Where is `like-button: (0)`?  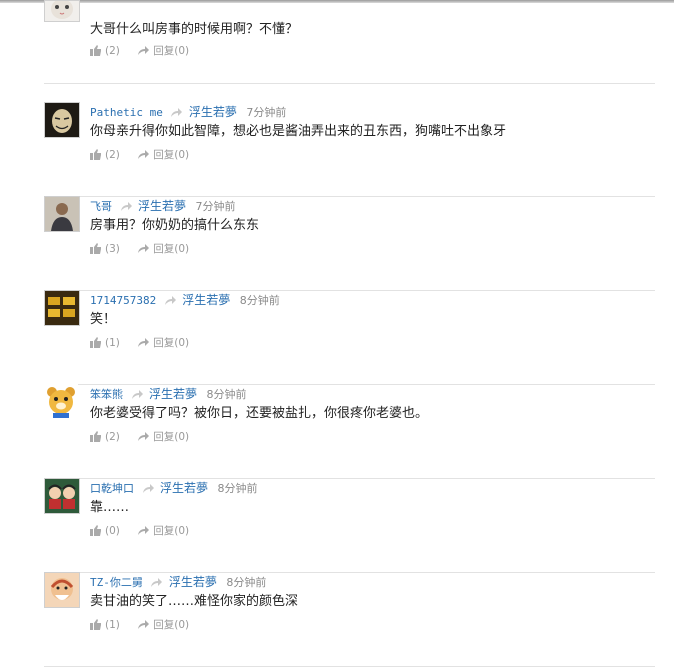 like-button: (0) is located at coordinates (105, 531).